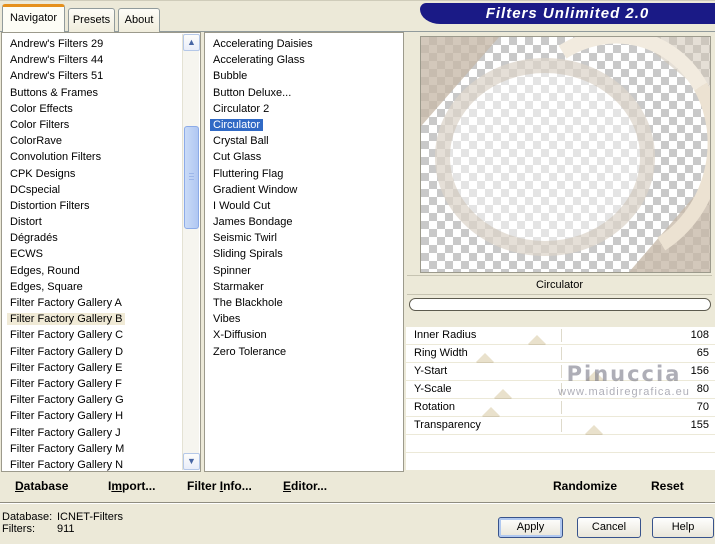 The height and width of the screenshot is (544, 715). I want to click on tab-presets: Presets, so click(91, 20).